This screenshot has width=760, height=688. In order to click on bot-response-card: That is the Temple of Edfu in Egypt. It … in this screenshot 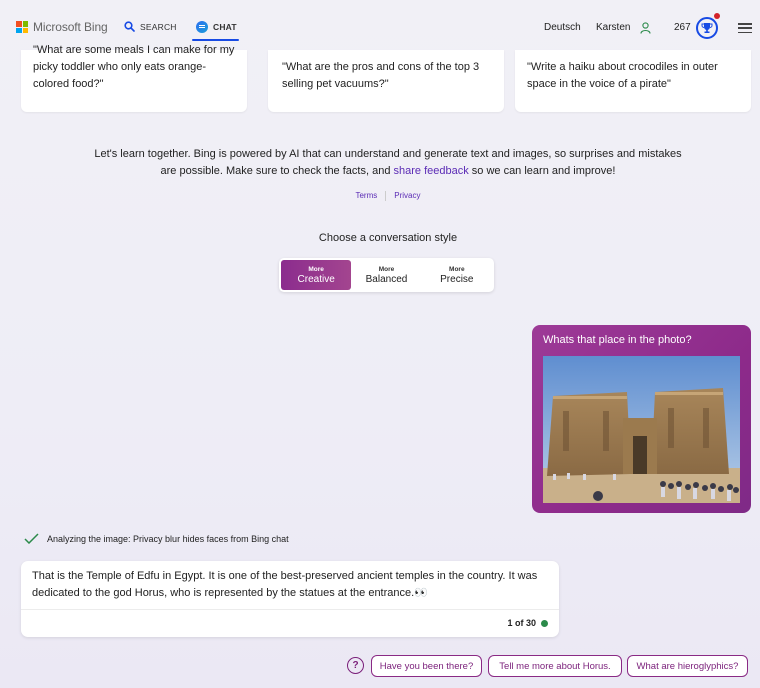, I will do `click(290, 599)`.